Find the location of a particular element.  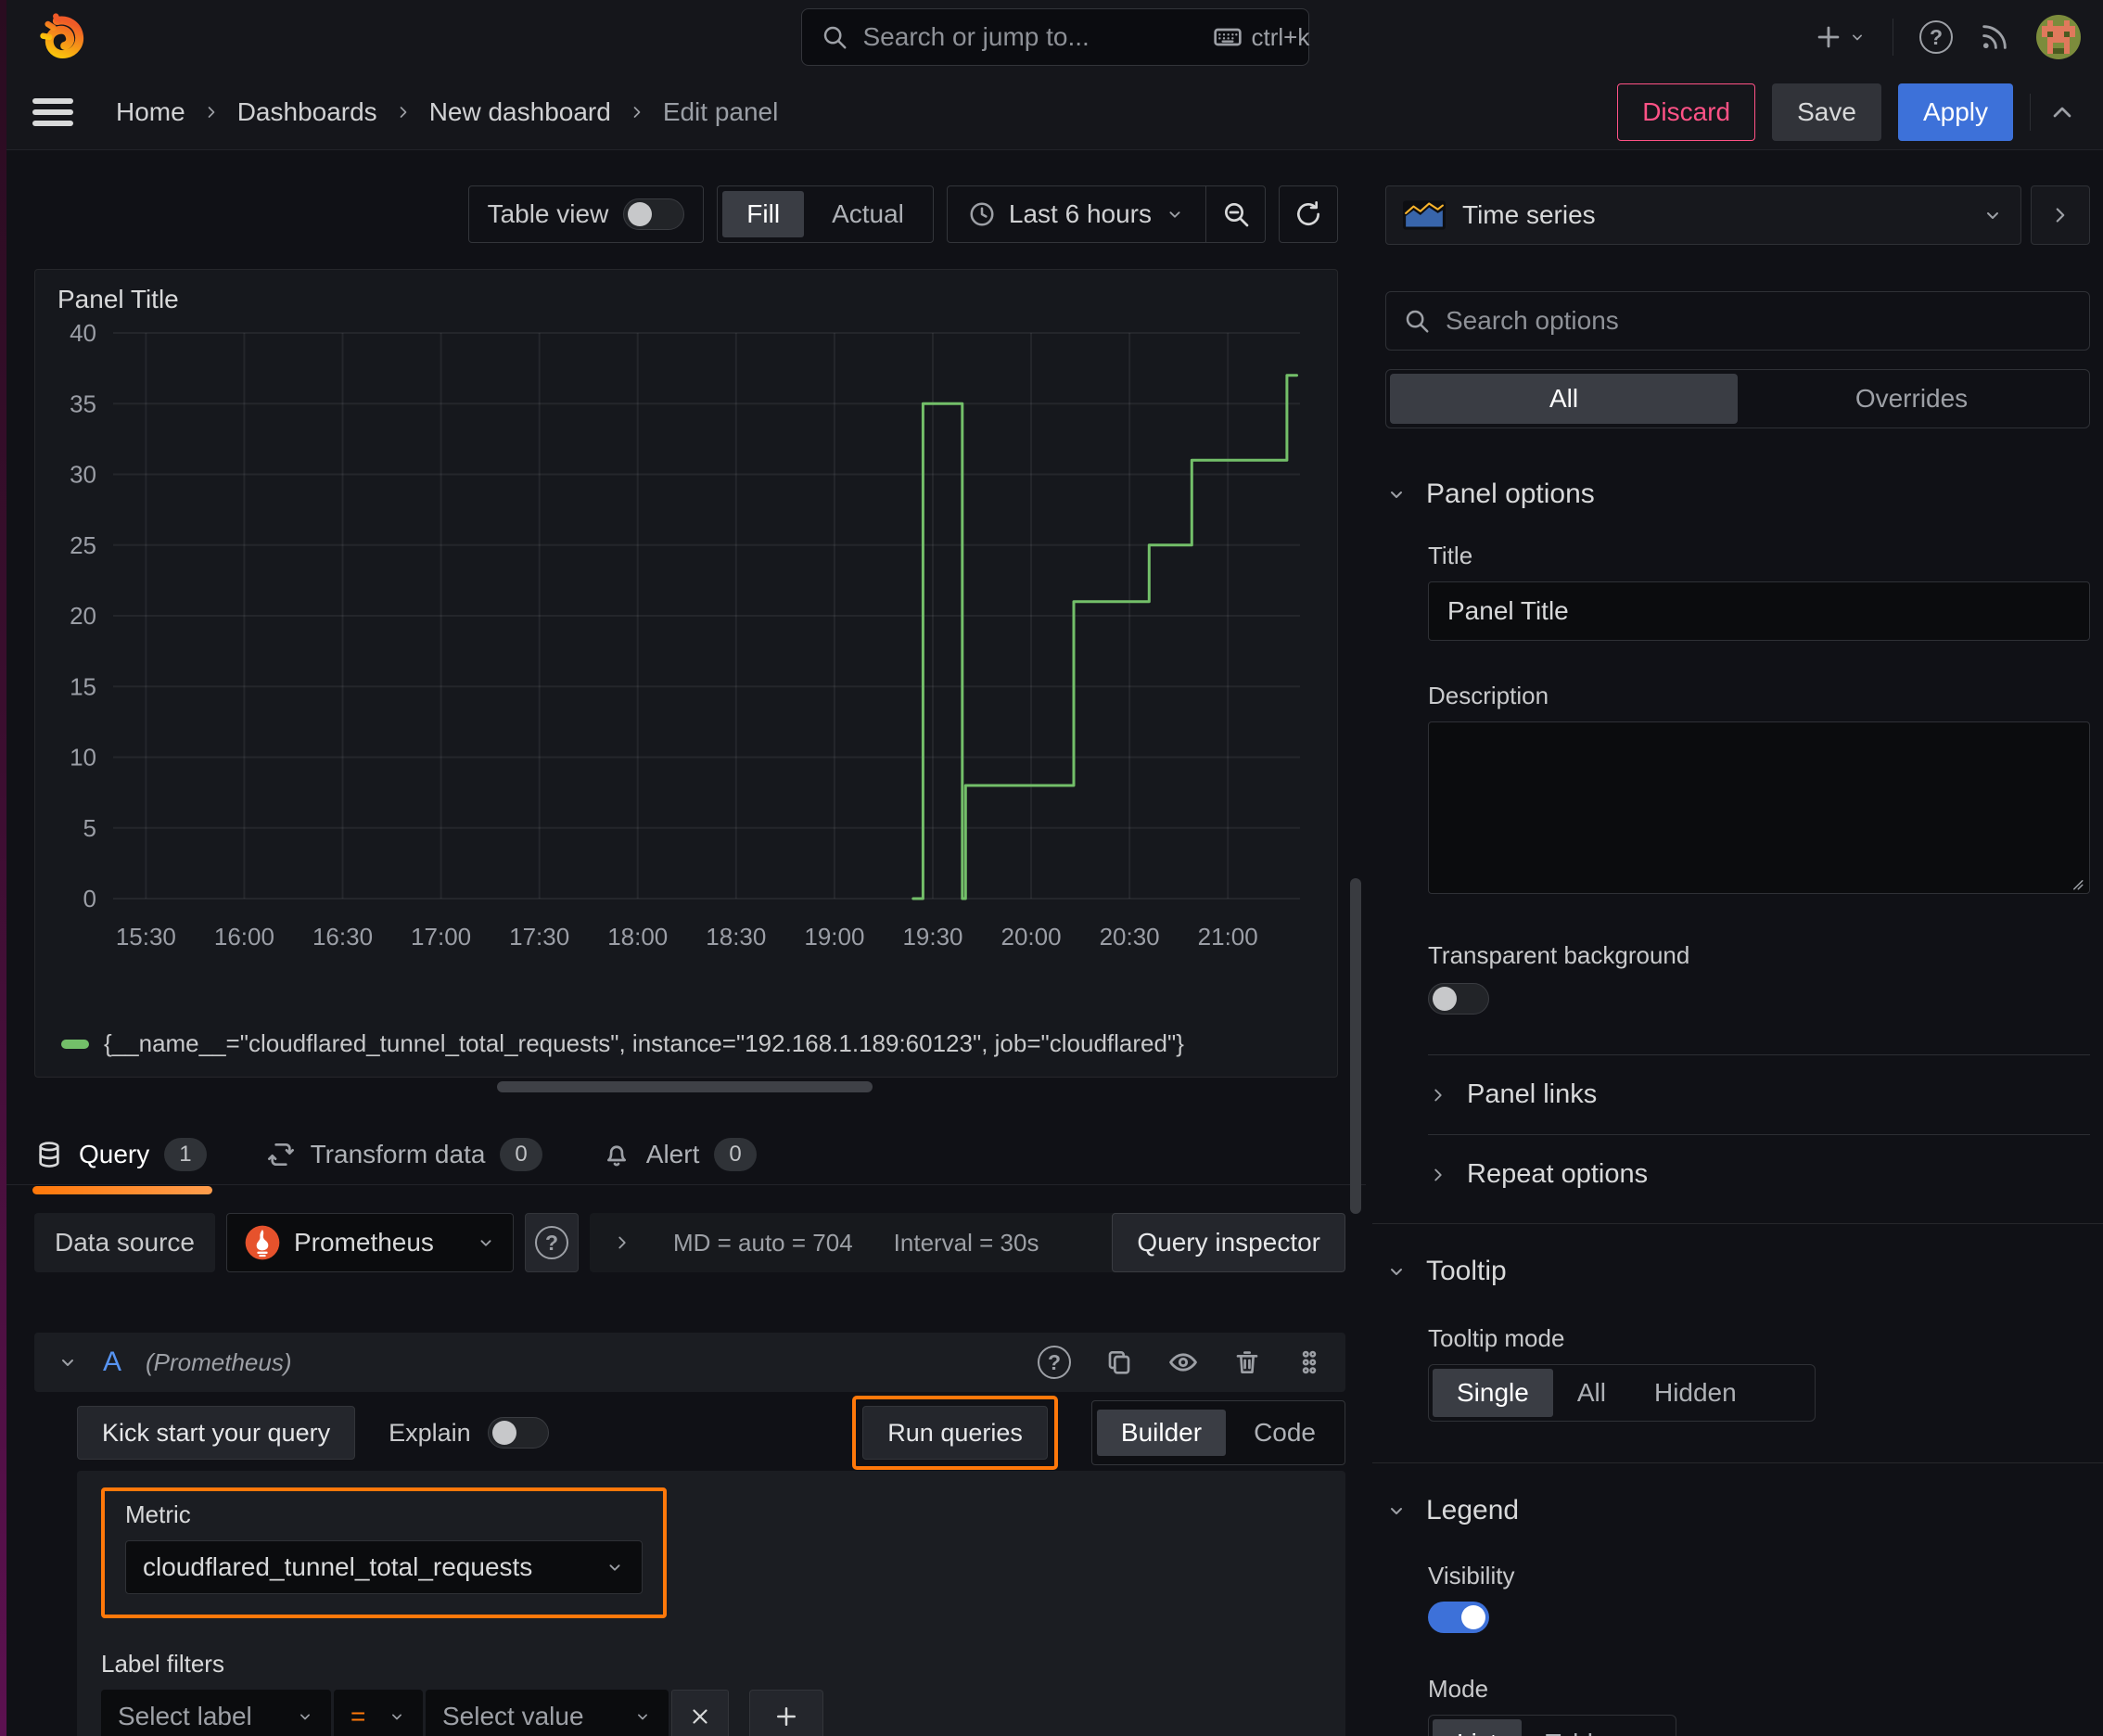

transparent-background-toggle is located at coordinates (1458, 999).